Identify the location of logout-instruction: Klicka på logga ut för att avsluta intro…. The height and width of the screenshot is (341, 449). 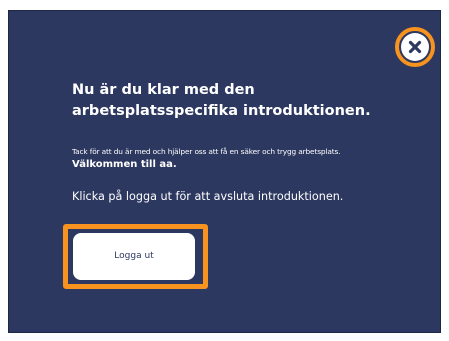
(208, 196).